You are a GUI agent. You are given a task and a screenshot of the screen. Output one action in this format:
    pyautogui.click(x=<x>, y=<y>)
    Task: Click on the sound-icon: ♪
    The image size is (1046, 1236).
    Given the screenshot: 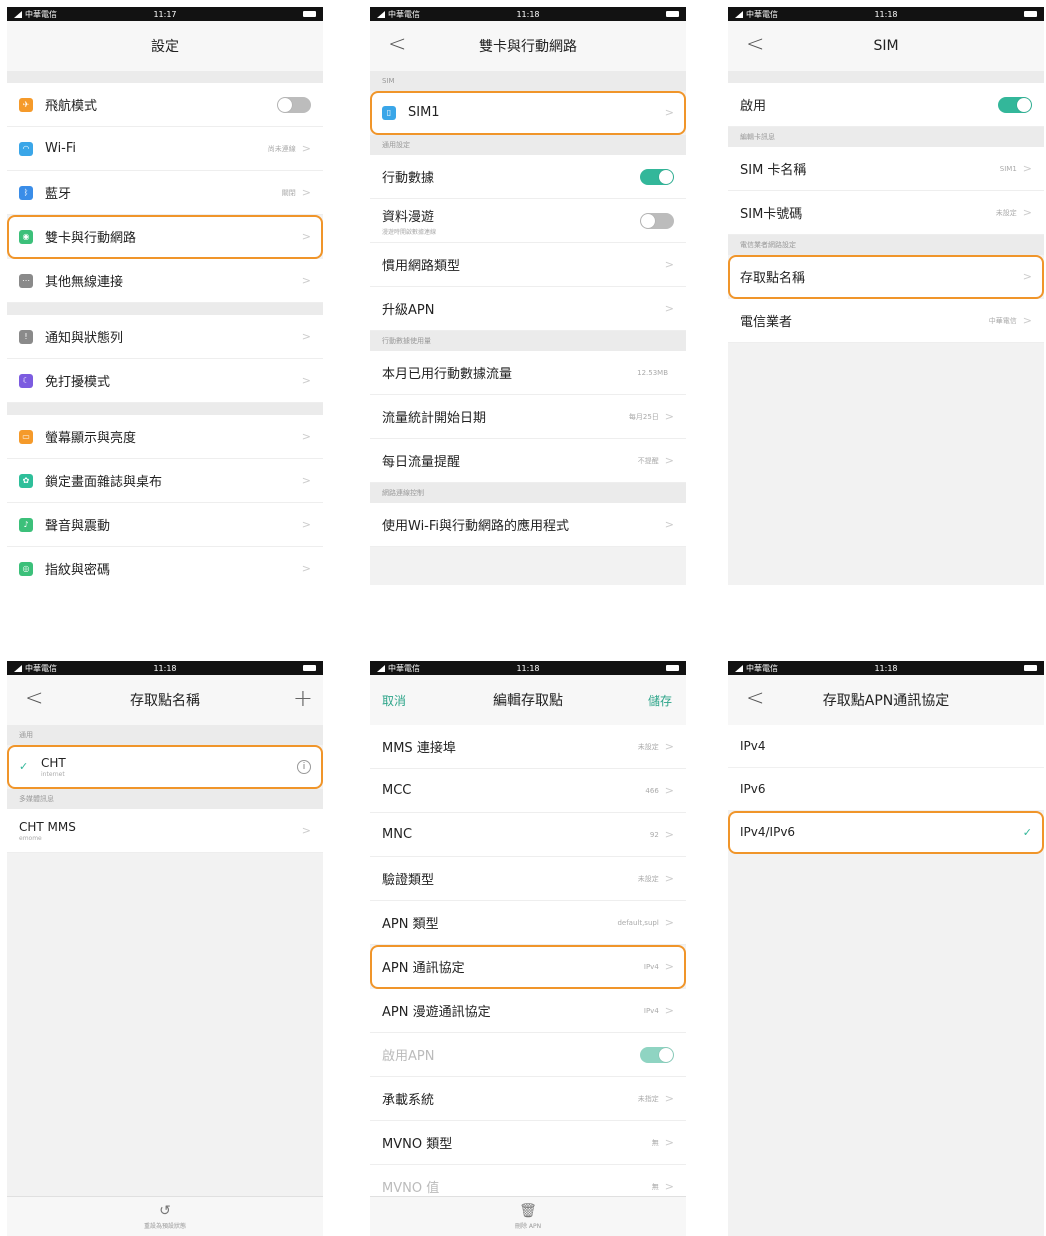 What is the action you would take?
    pyautogui.click(x=26, y=524)
    